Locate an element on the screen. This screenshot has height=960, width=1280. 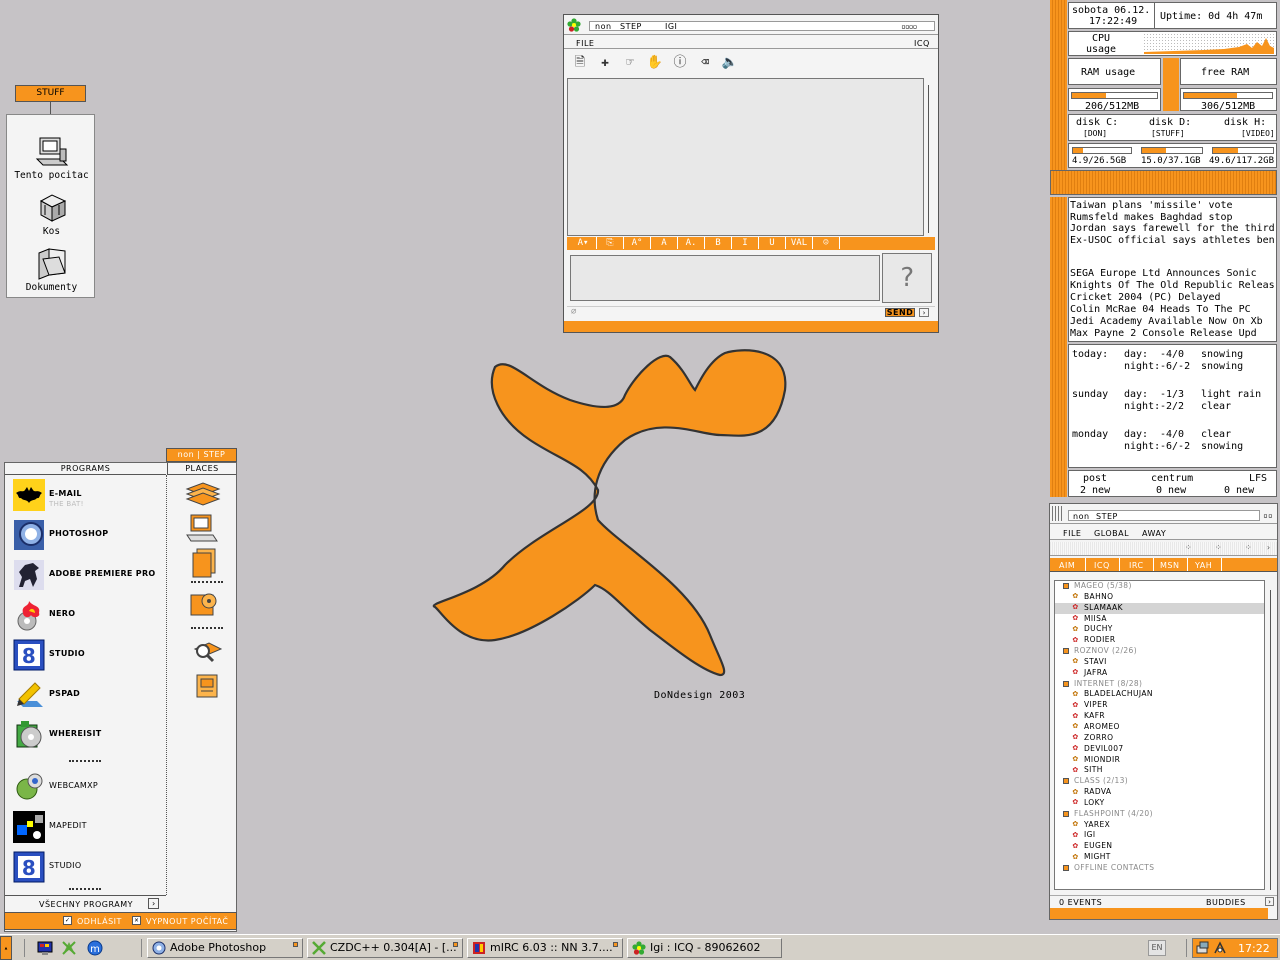
buddy-item: ✿ AROMEO is located at coordinates (1159, 727).